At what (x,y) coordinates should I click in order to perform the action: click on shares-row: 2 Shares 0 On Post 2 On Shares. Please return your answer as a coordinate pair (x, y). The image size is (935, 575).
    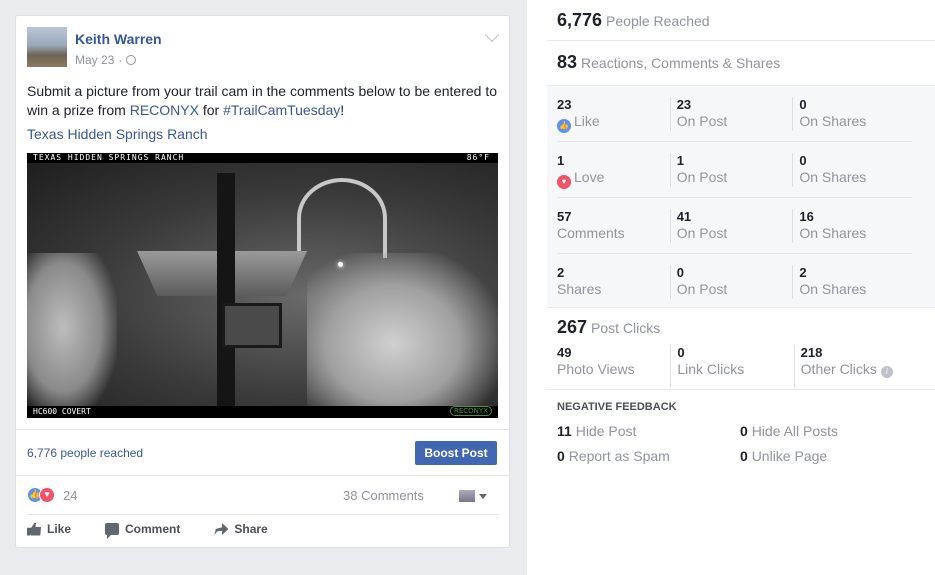
    Looking at the image, I should click on (731, 282).